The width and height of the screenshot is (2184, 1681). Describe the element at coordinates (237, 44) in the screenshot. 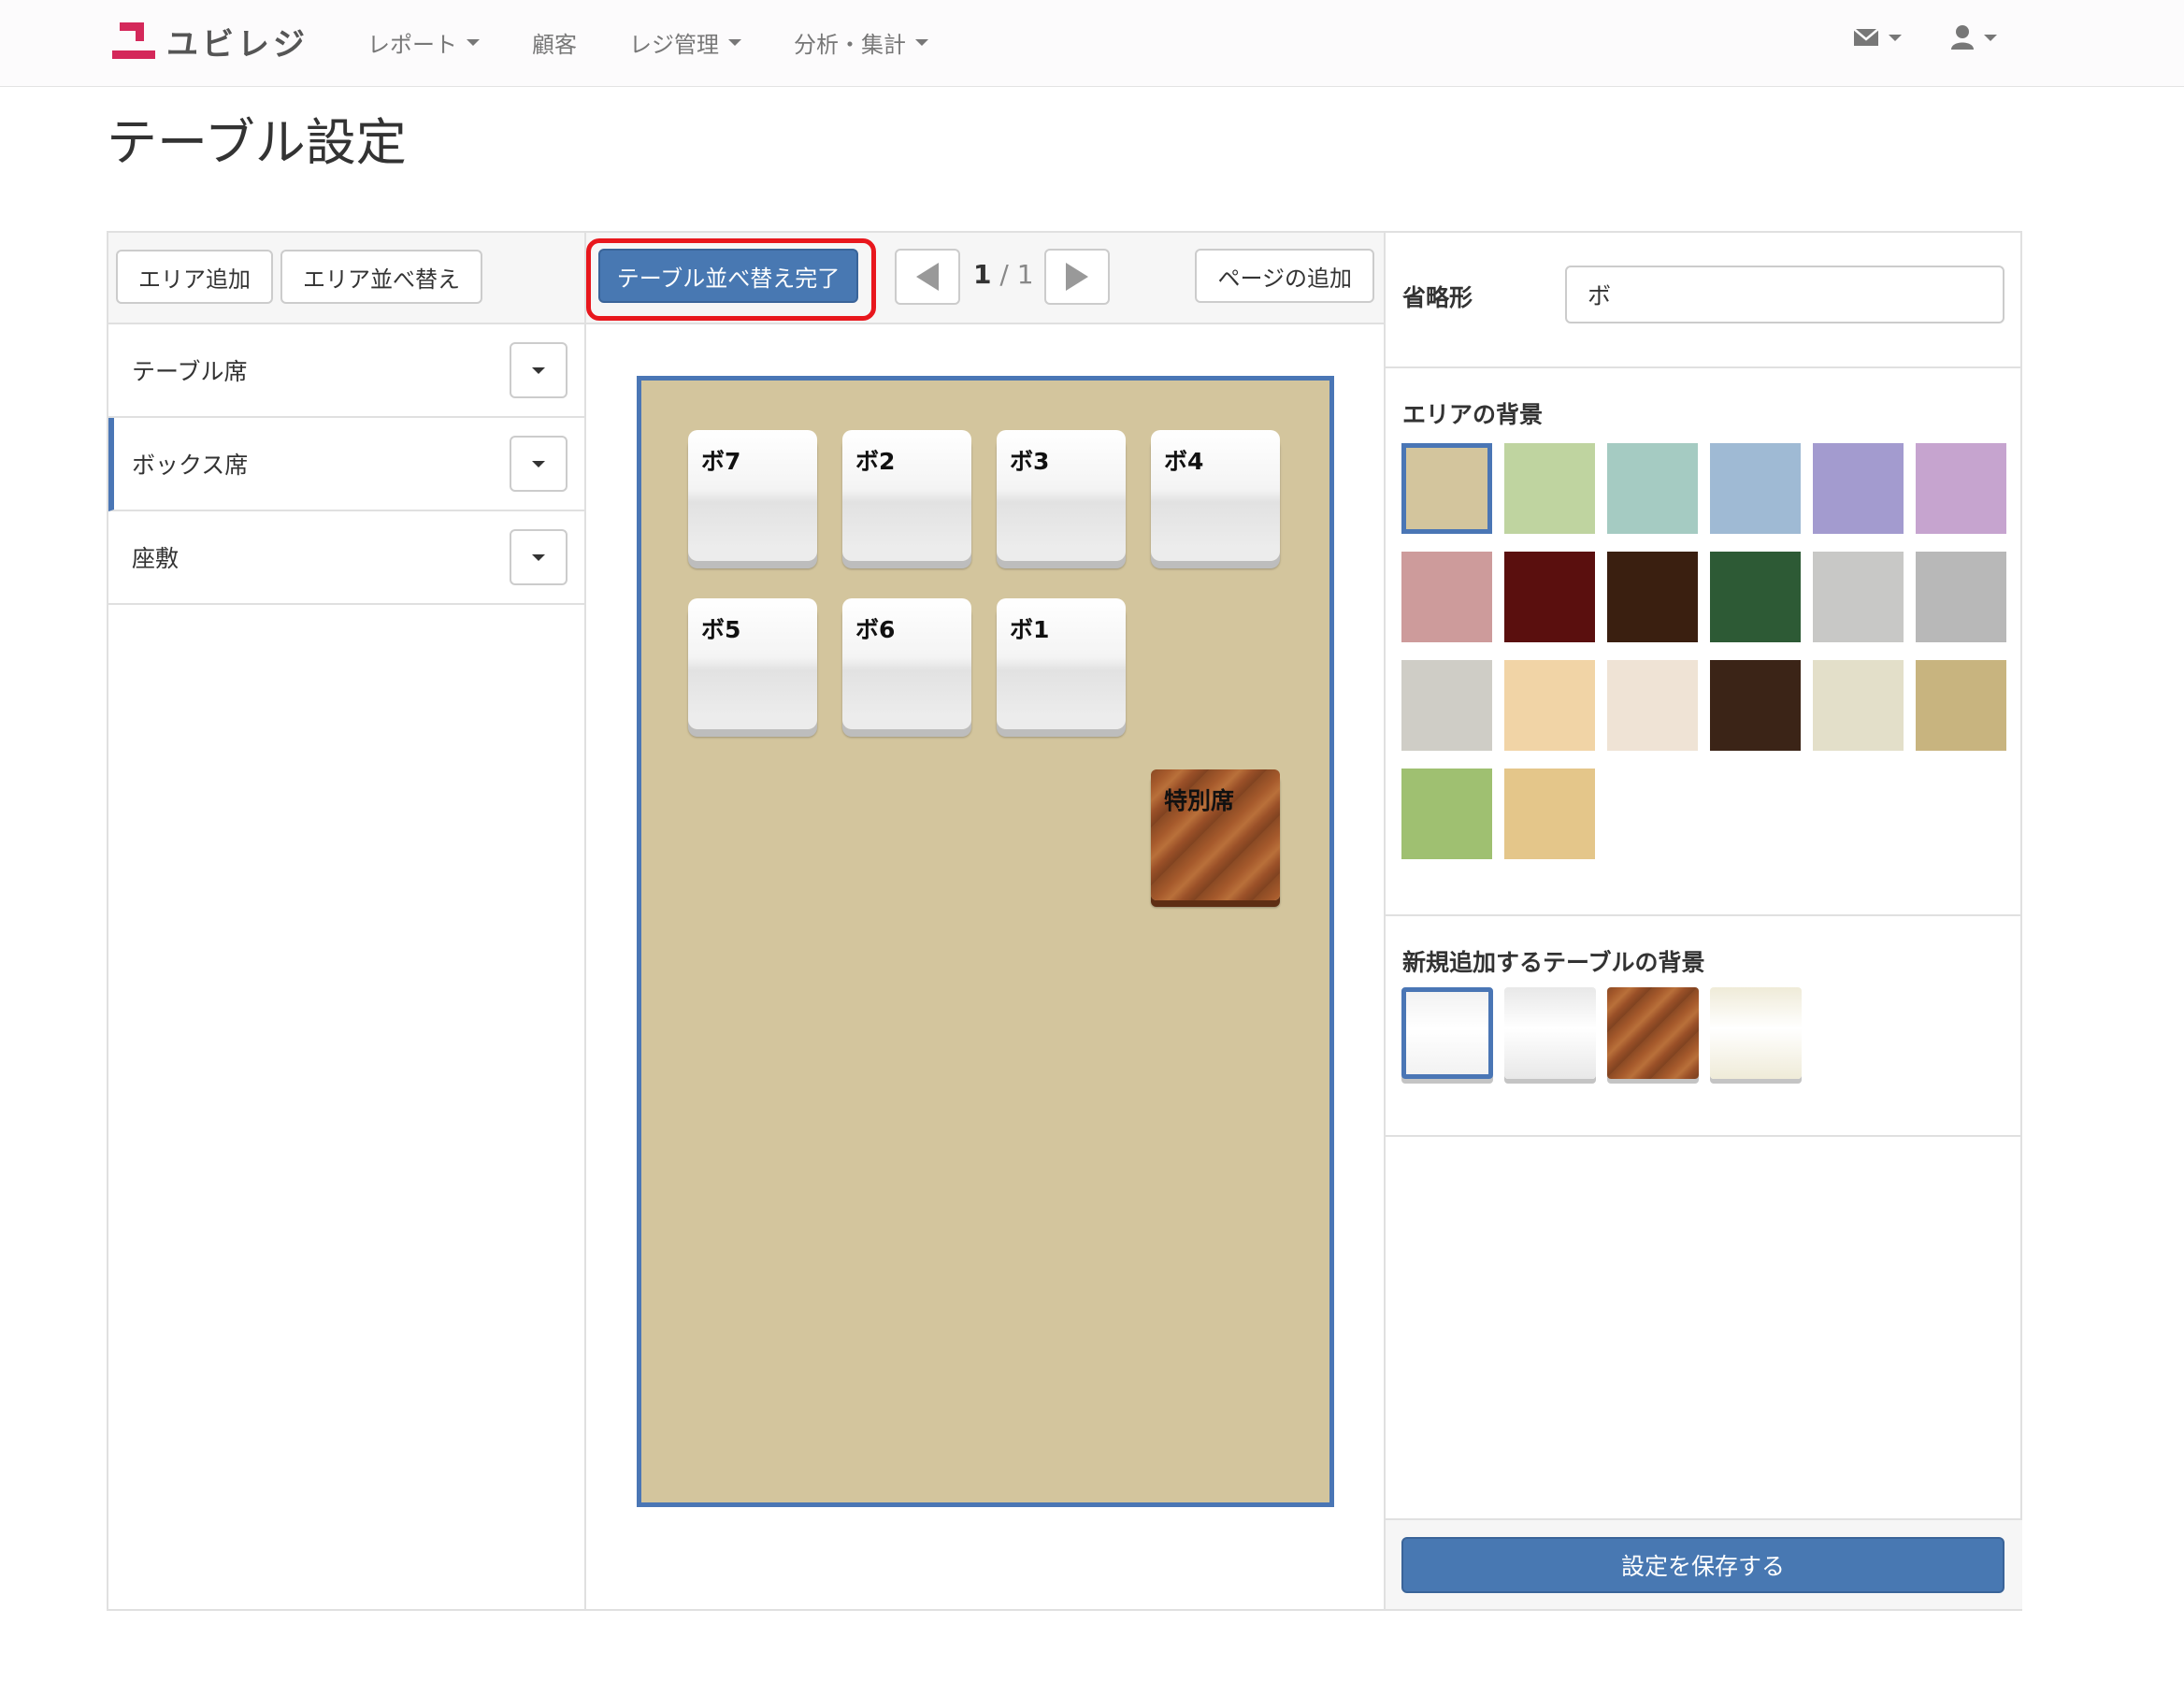

I see `brand-name: ユビレジ` at that location.